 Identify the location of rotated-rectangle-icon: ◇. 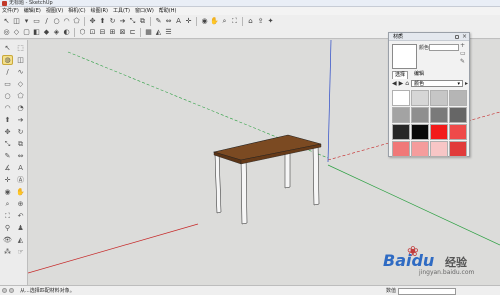
(20, 84).